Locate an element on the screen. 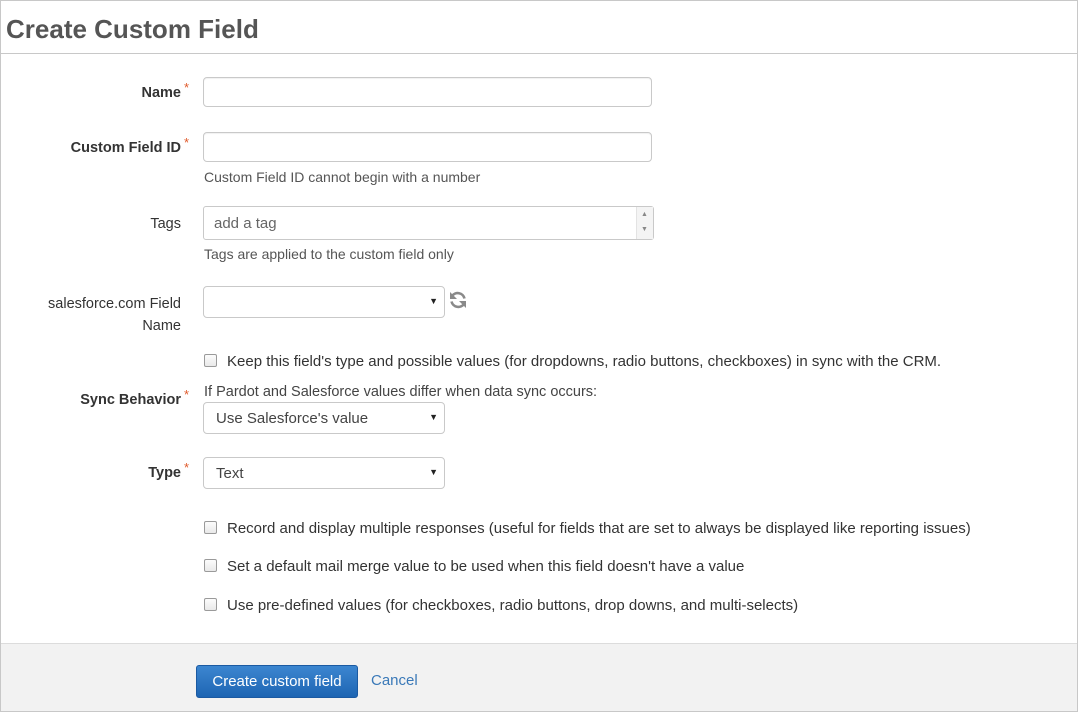 This screenshot has width=1078, height=712. salesforce-field-label: salesforce.com Field Name is located at coordinates (114, 315).